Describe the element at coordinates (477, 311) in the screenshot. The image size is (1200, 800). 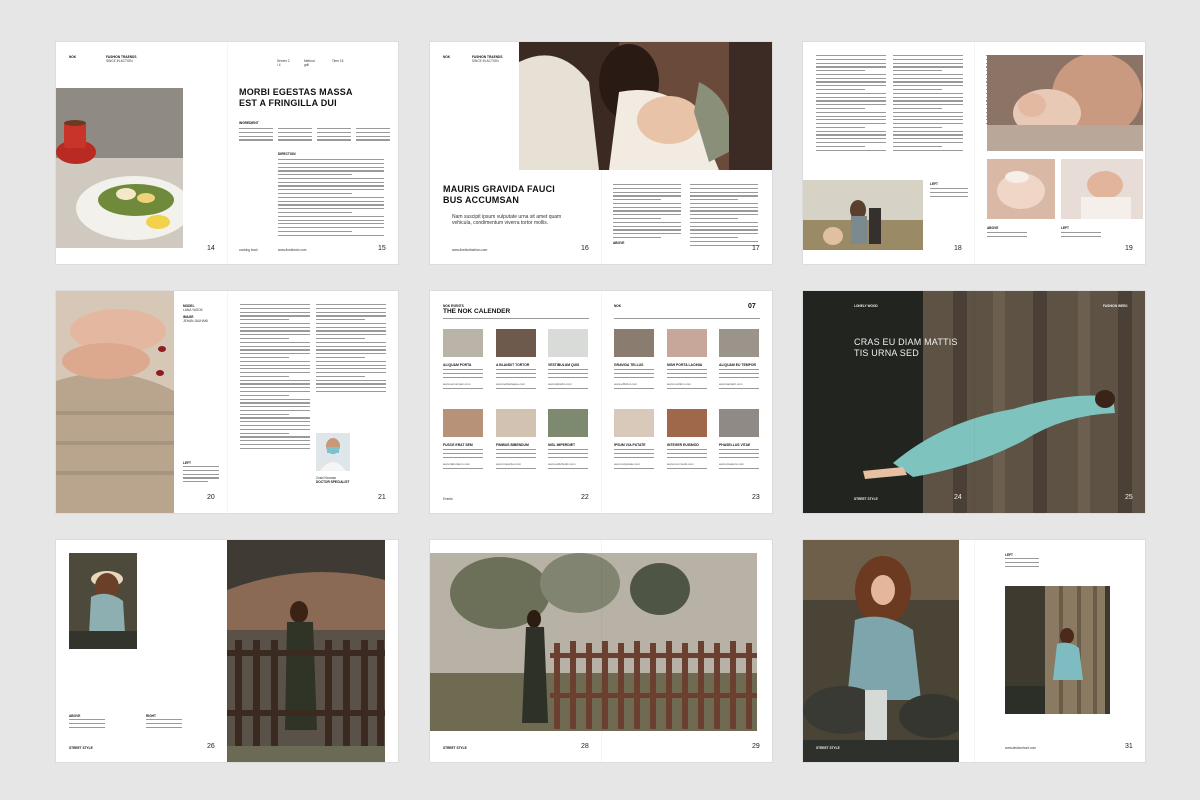
I see `calendar-title: THE NOK CALENDER` at that location.